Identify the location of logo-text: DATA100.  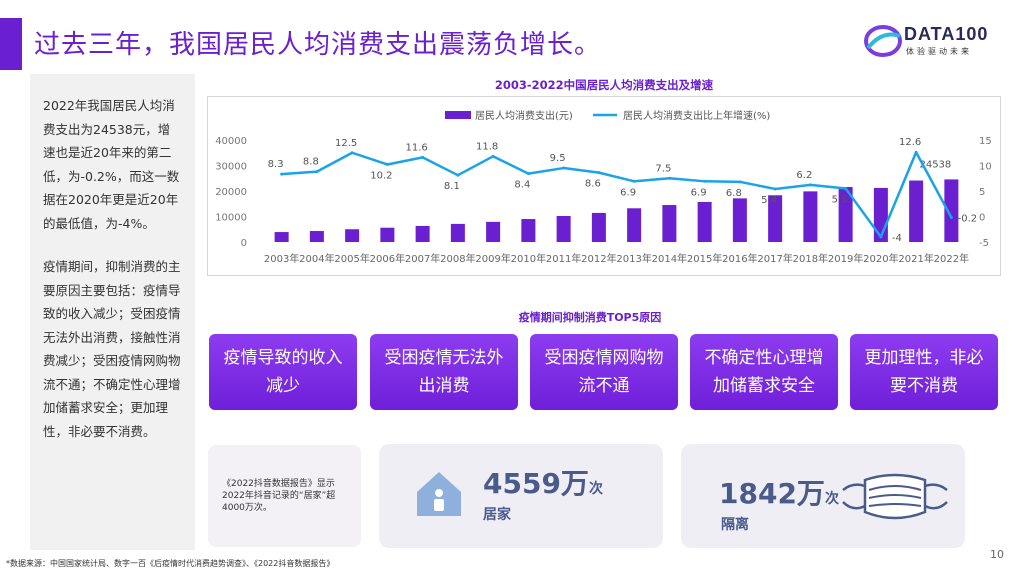
(946, 34).